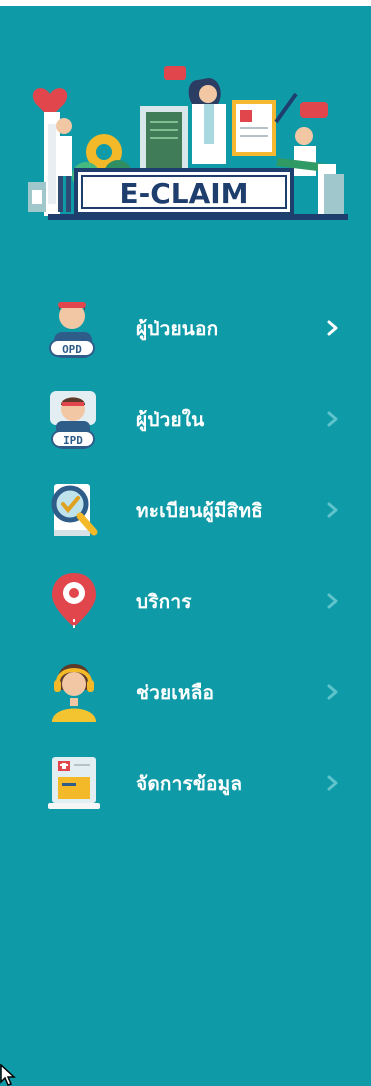 Image resolution: width=371 pixels, height=1086 pixels. Describe the element at coordinates (74, 419) in the screenshot. I see `ipd-patient-icon: IPD` at that location.